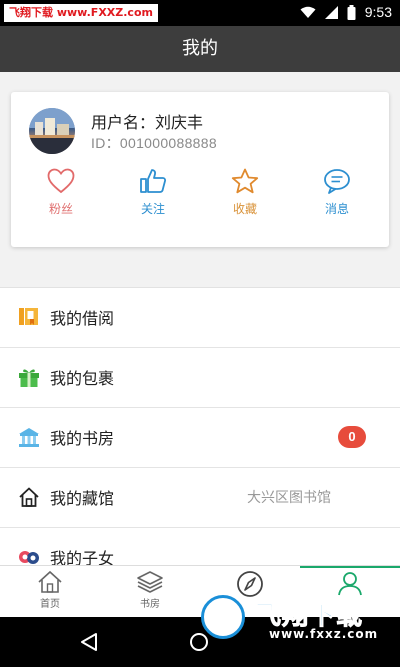  I want to click on watermark-url: www.FXXZ.com, so click(104, 12).